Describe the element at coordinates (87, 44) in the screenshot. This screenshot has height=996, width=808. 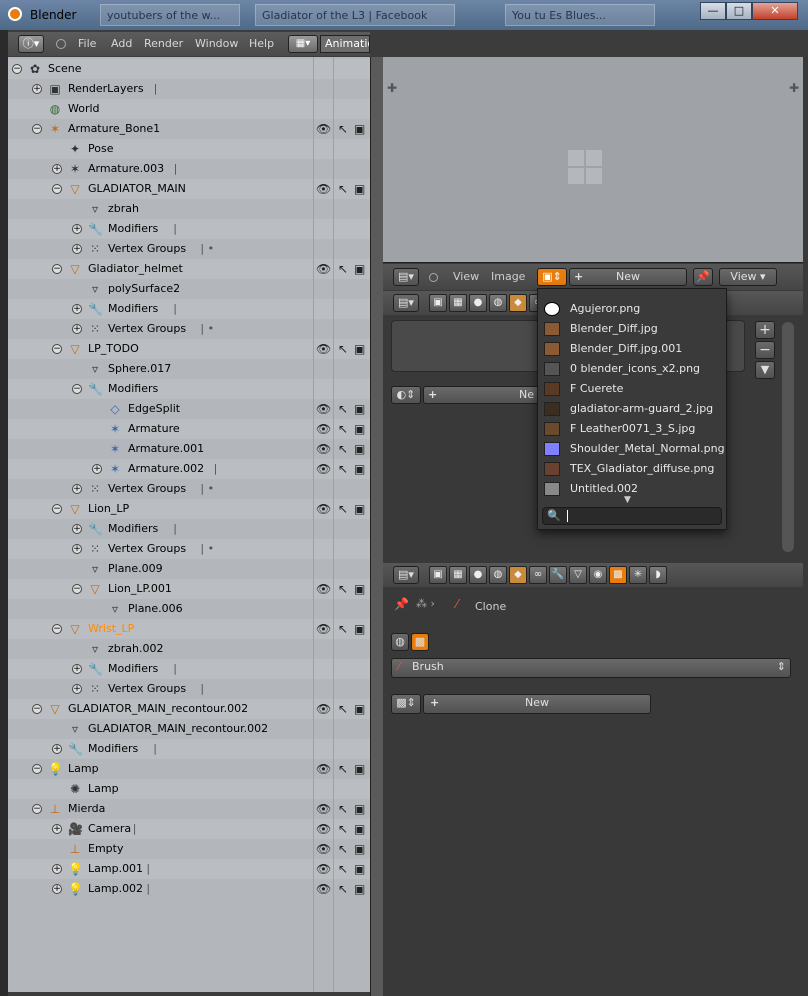
I see `menu-file: File` at that location.